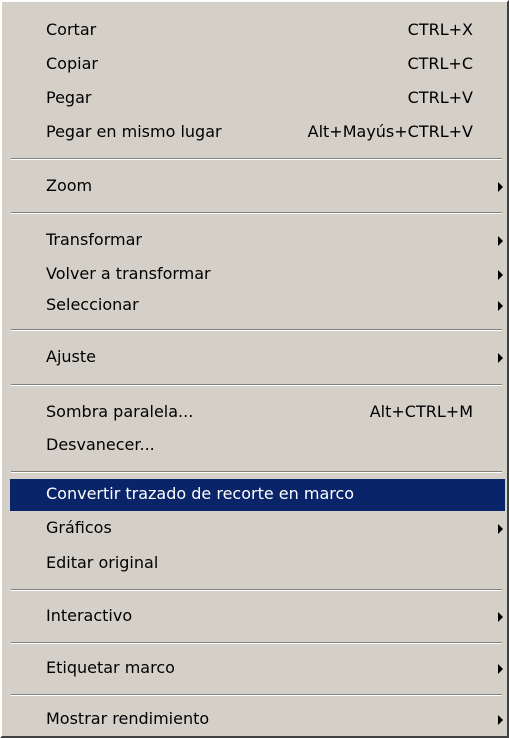  I want to click on menu-item-shortcut: CTRL+V, so click(440, 97).